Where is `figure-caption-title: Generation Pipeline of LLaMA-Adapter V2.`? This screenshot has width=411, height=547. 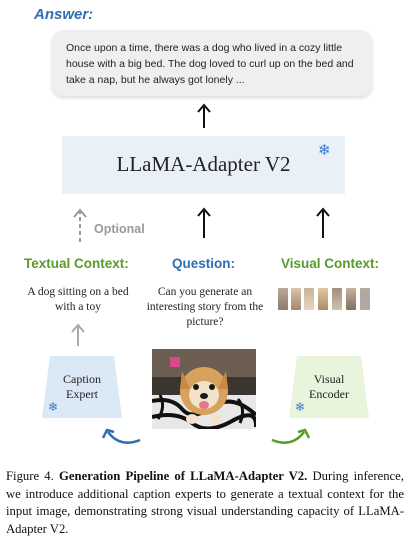 figure-caption-title: Generation Pipeline of LLaMA-Adapter V2. is located at coordinates (183, 476).